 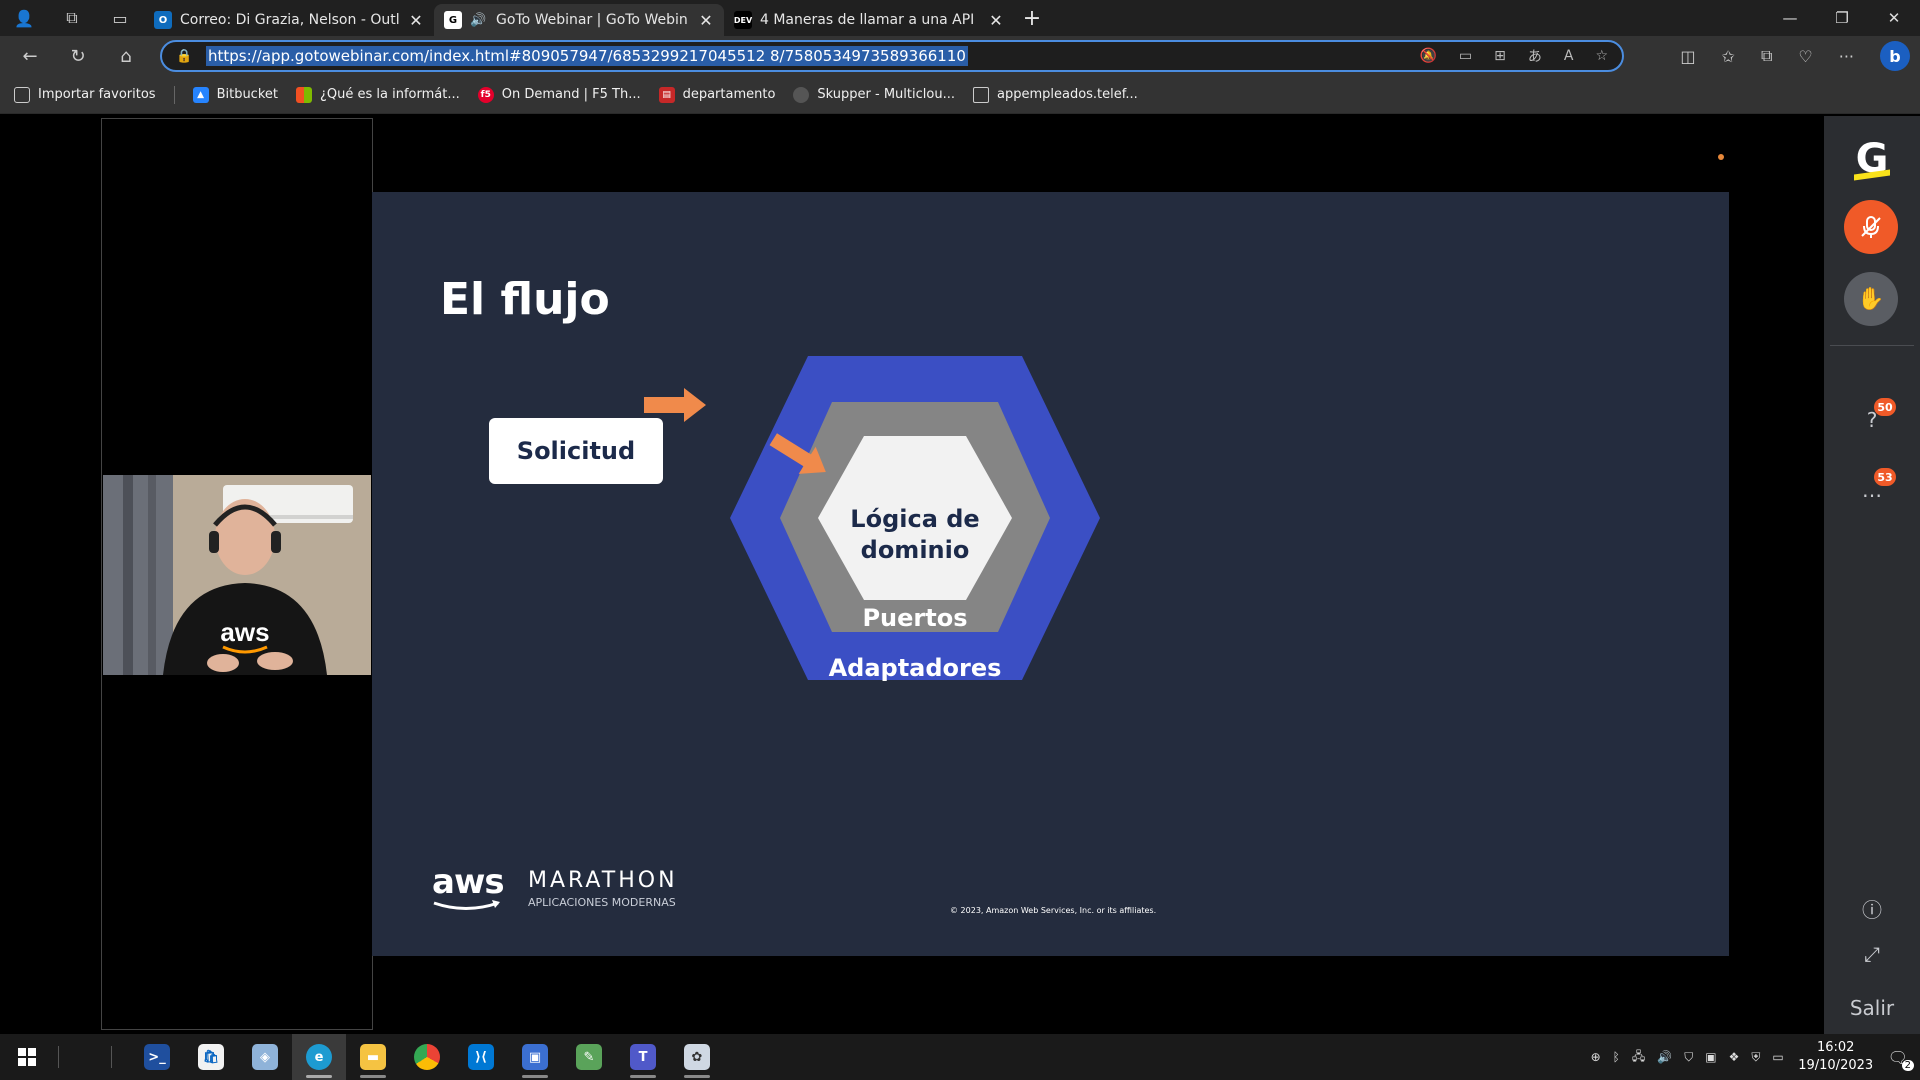 I want to click on favorites-icon: ✩, so click(x=1728, y=56).